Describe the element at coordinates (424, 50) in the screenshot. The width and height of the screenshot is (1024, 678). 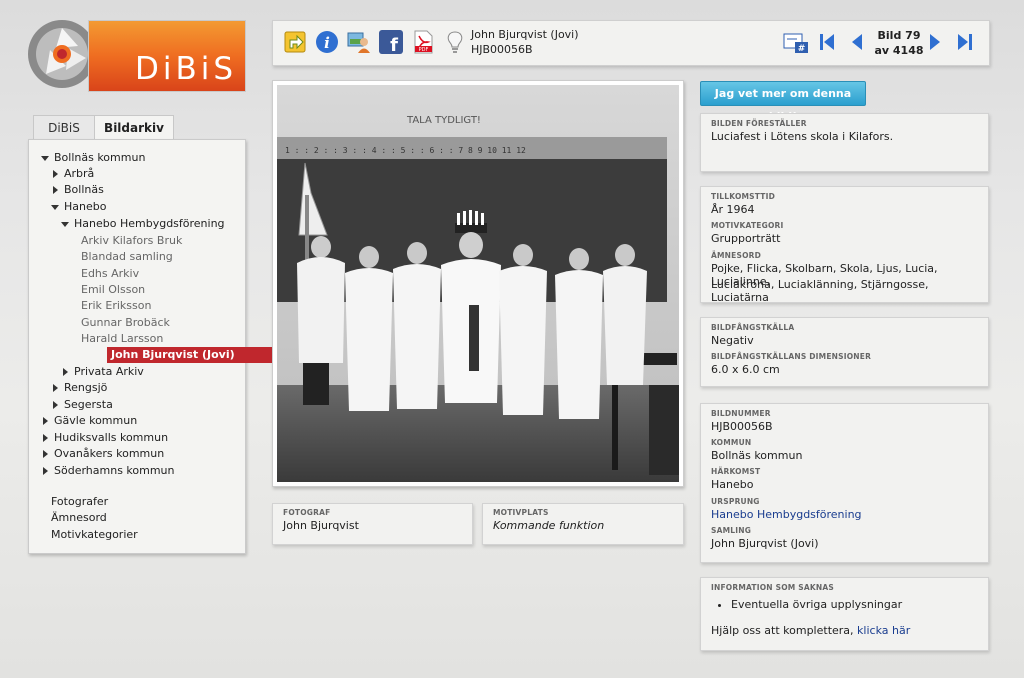
I see `svg-text: PDF` at that location.